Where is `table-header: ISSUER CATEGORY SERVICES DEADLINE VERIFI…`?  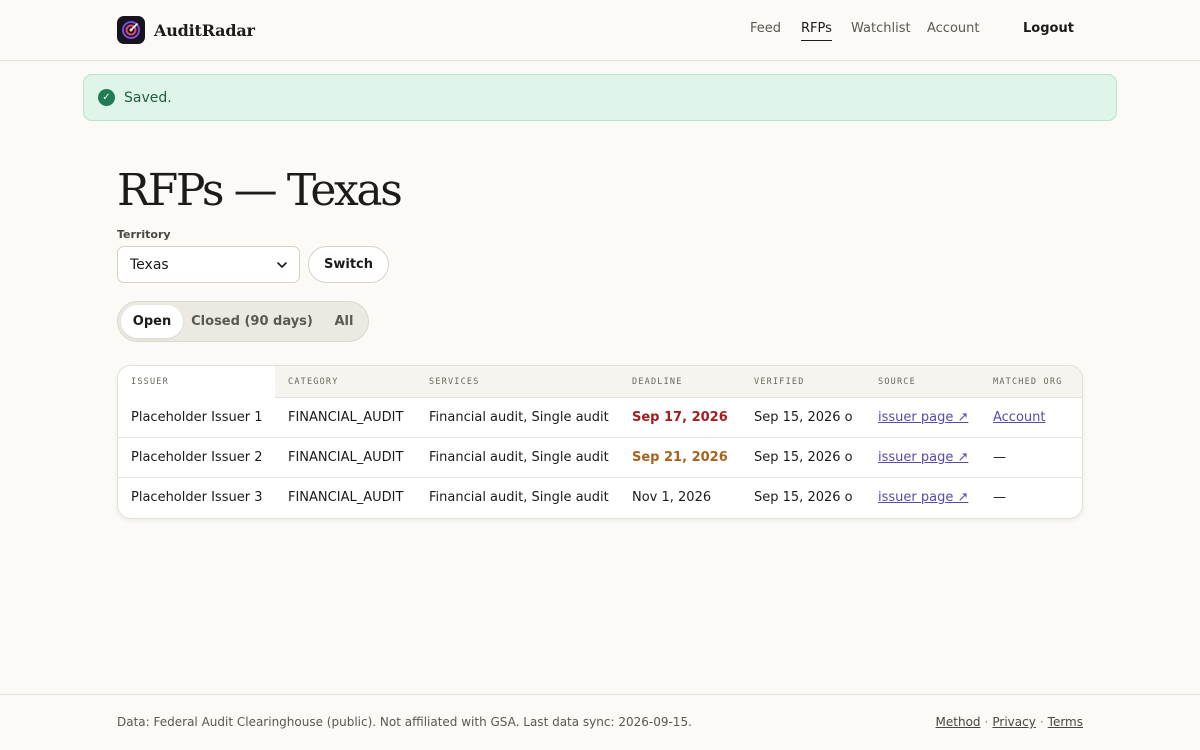
table-header: ISSUER CATEGORY SERVICES DEADLINE VERIFI… is located at coordinates (600, 382).